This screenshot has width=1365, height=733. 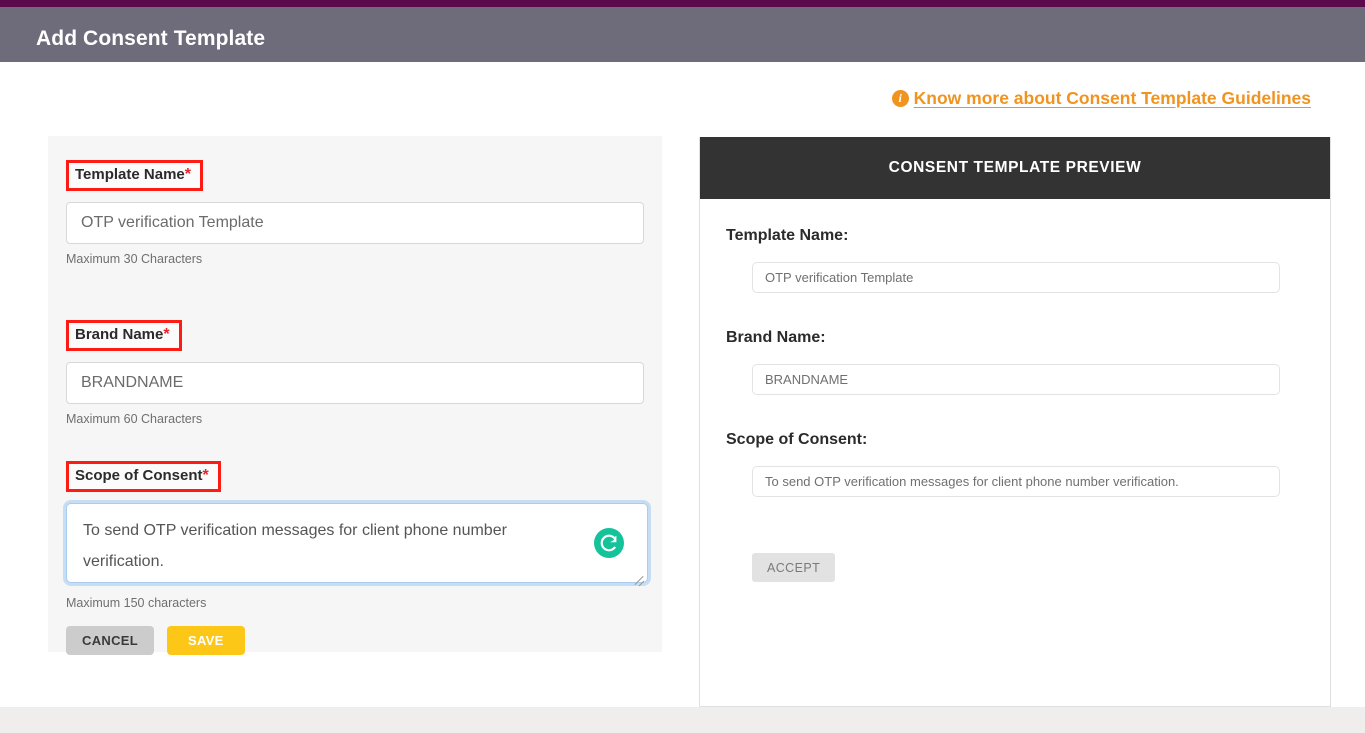 I want to click on scope-of-consent-label: Scope of Consent, so click(x=139, y=475).